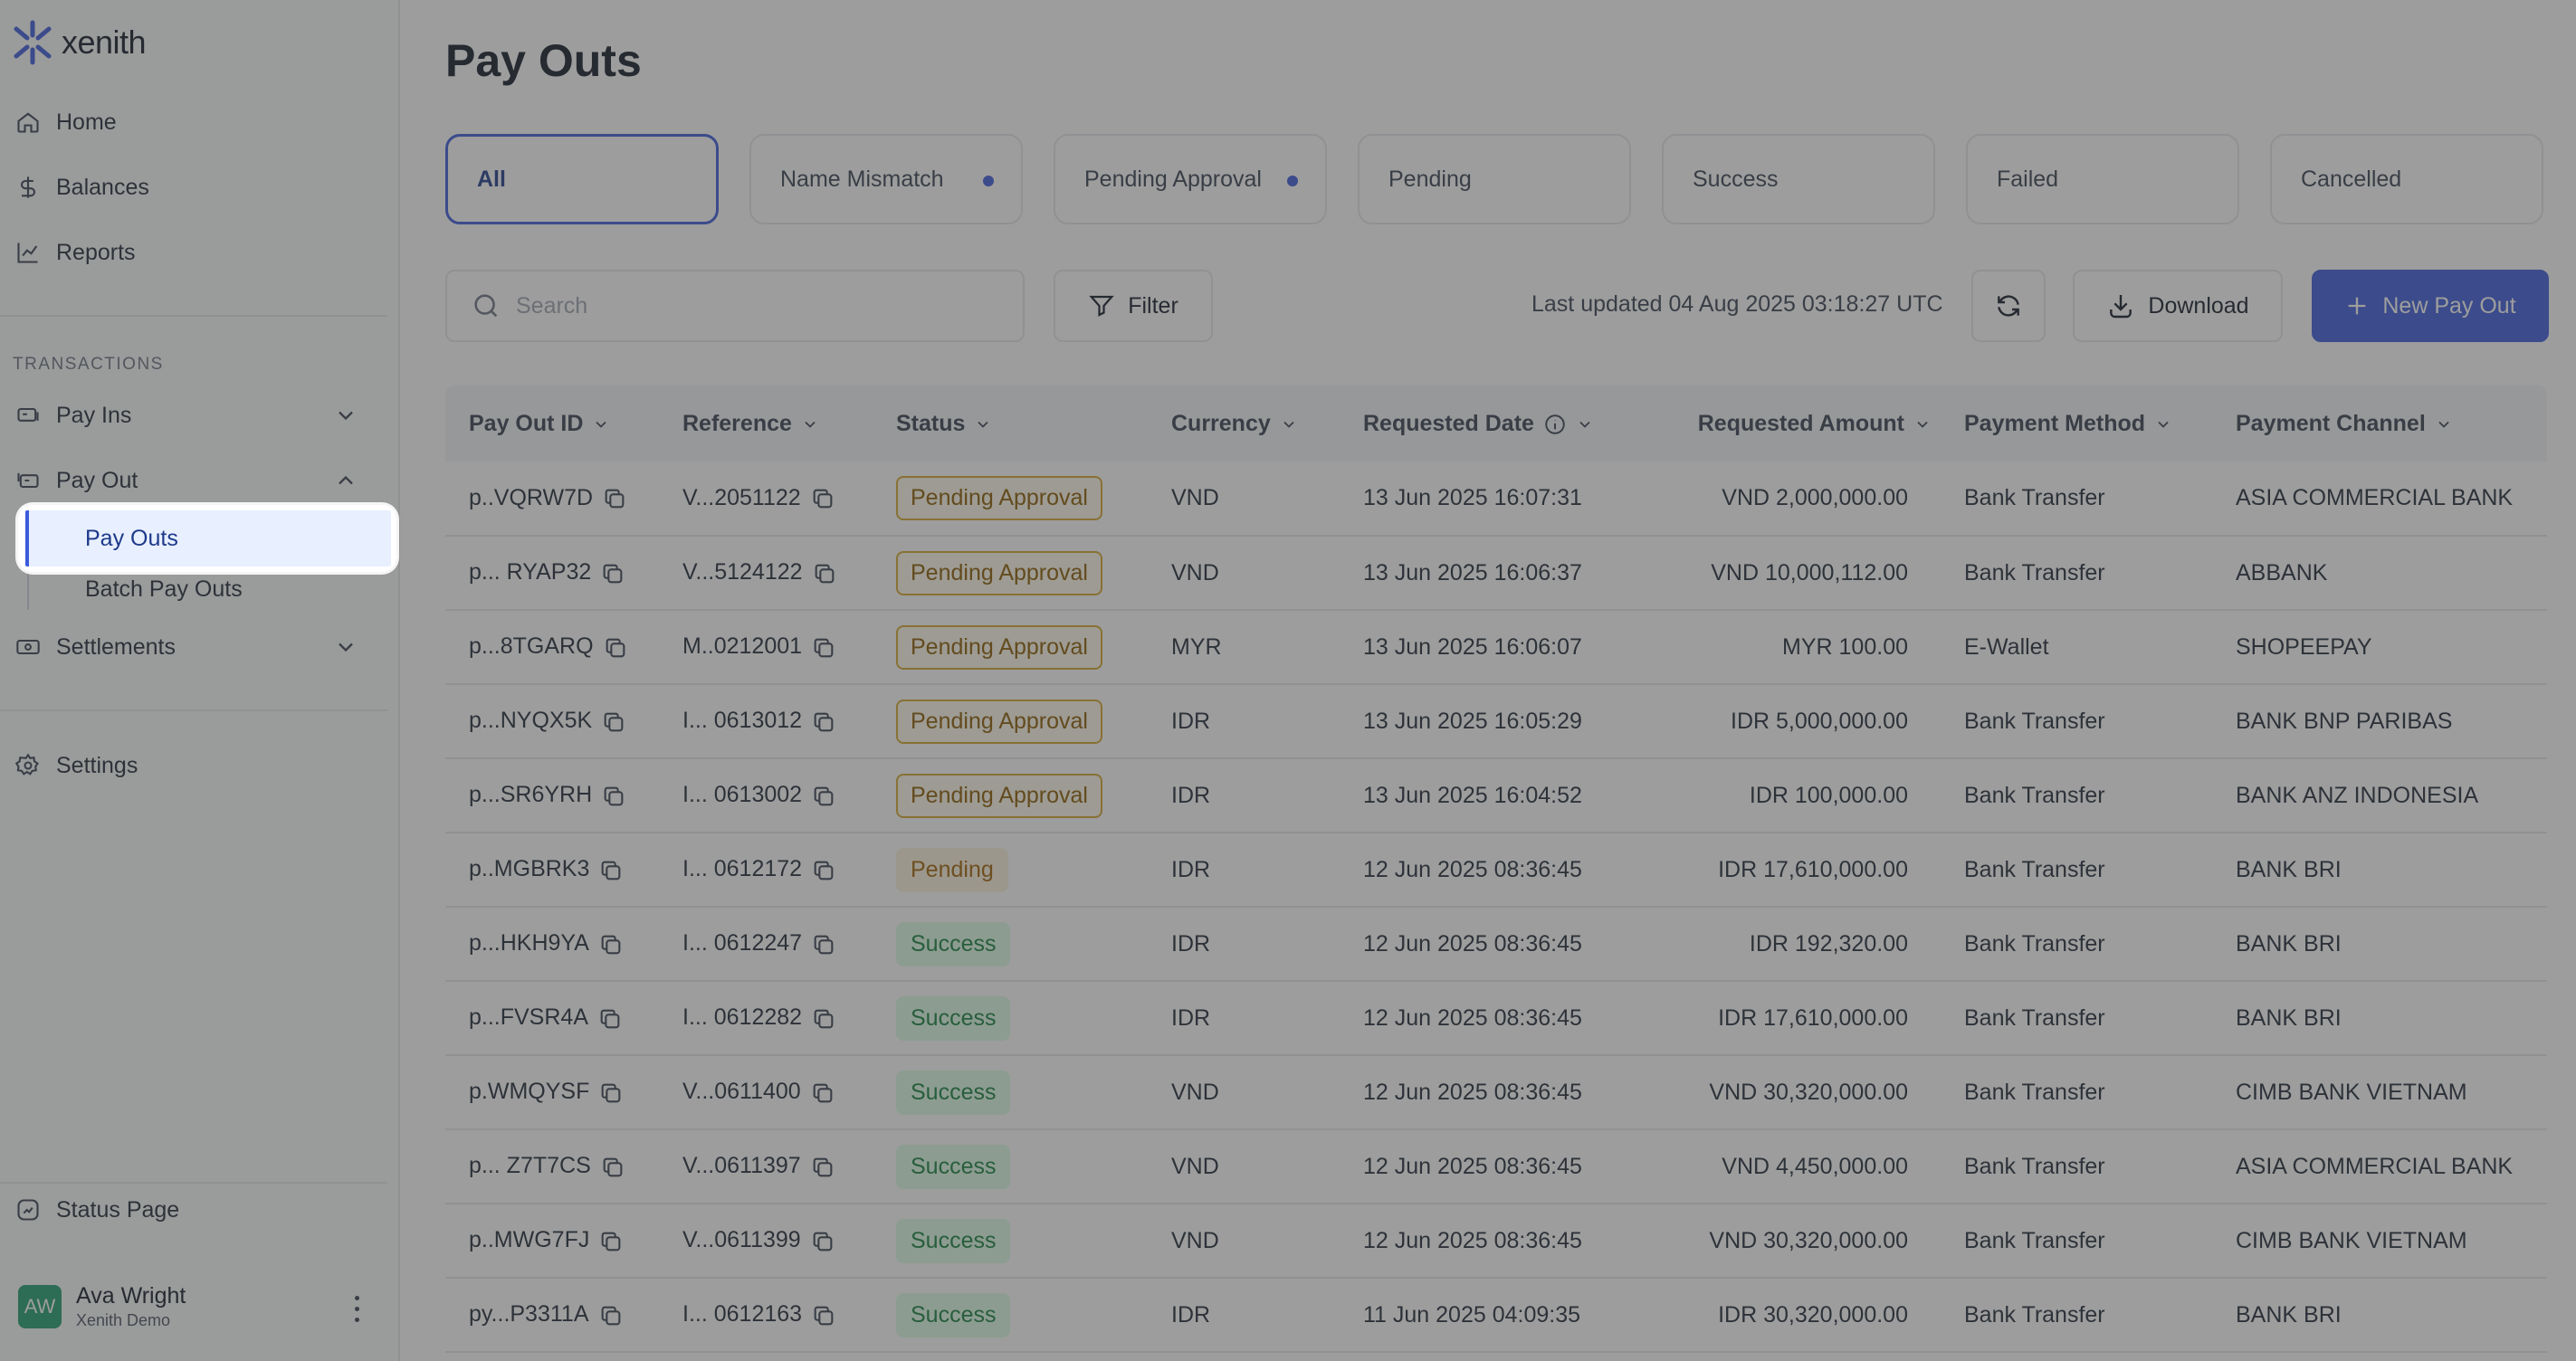  I want to click on sidebar-item-settlements: Settlements, so click(199, 647).